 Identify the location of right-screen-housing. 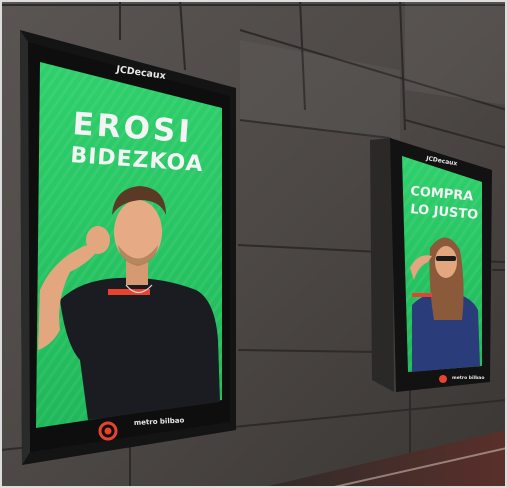
(382, 265).